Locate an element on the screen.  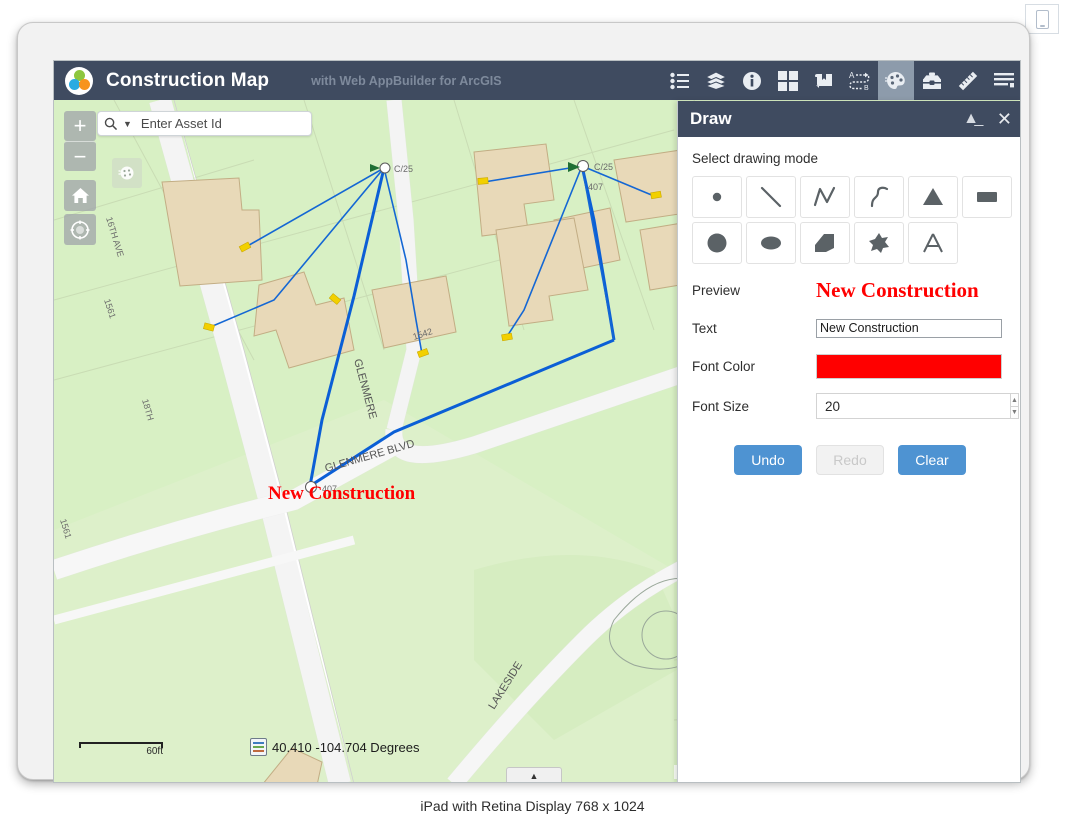
close-icon: ✕ is located at coordinates (1004, 119).